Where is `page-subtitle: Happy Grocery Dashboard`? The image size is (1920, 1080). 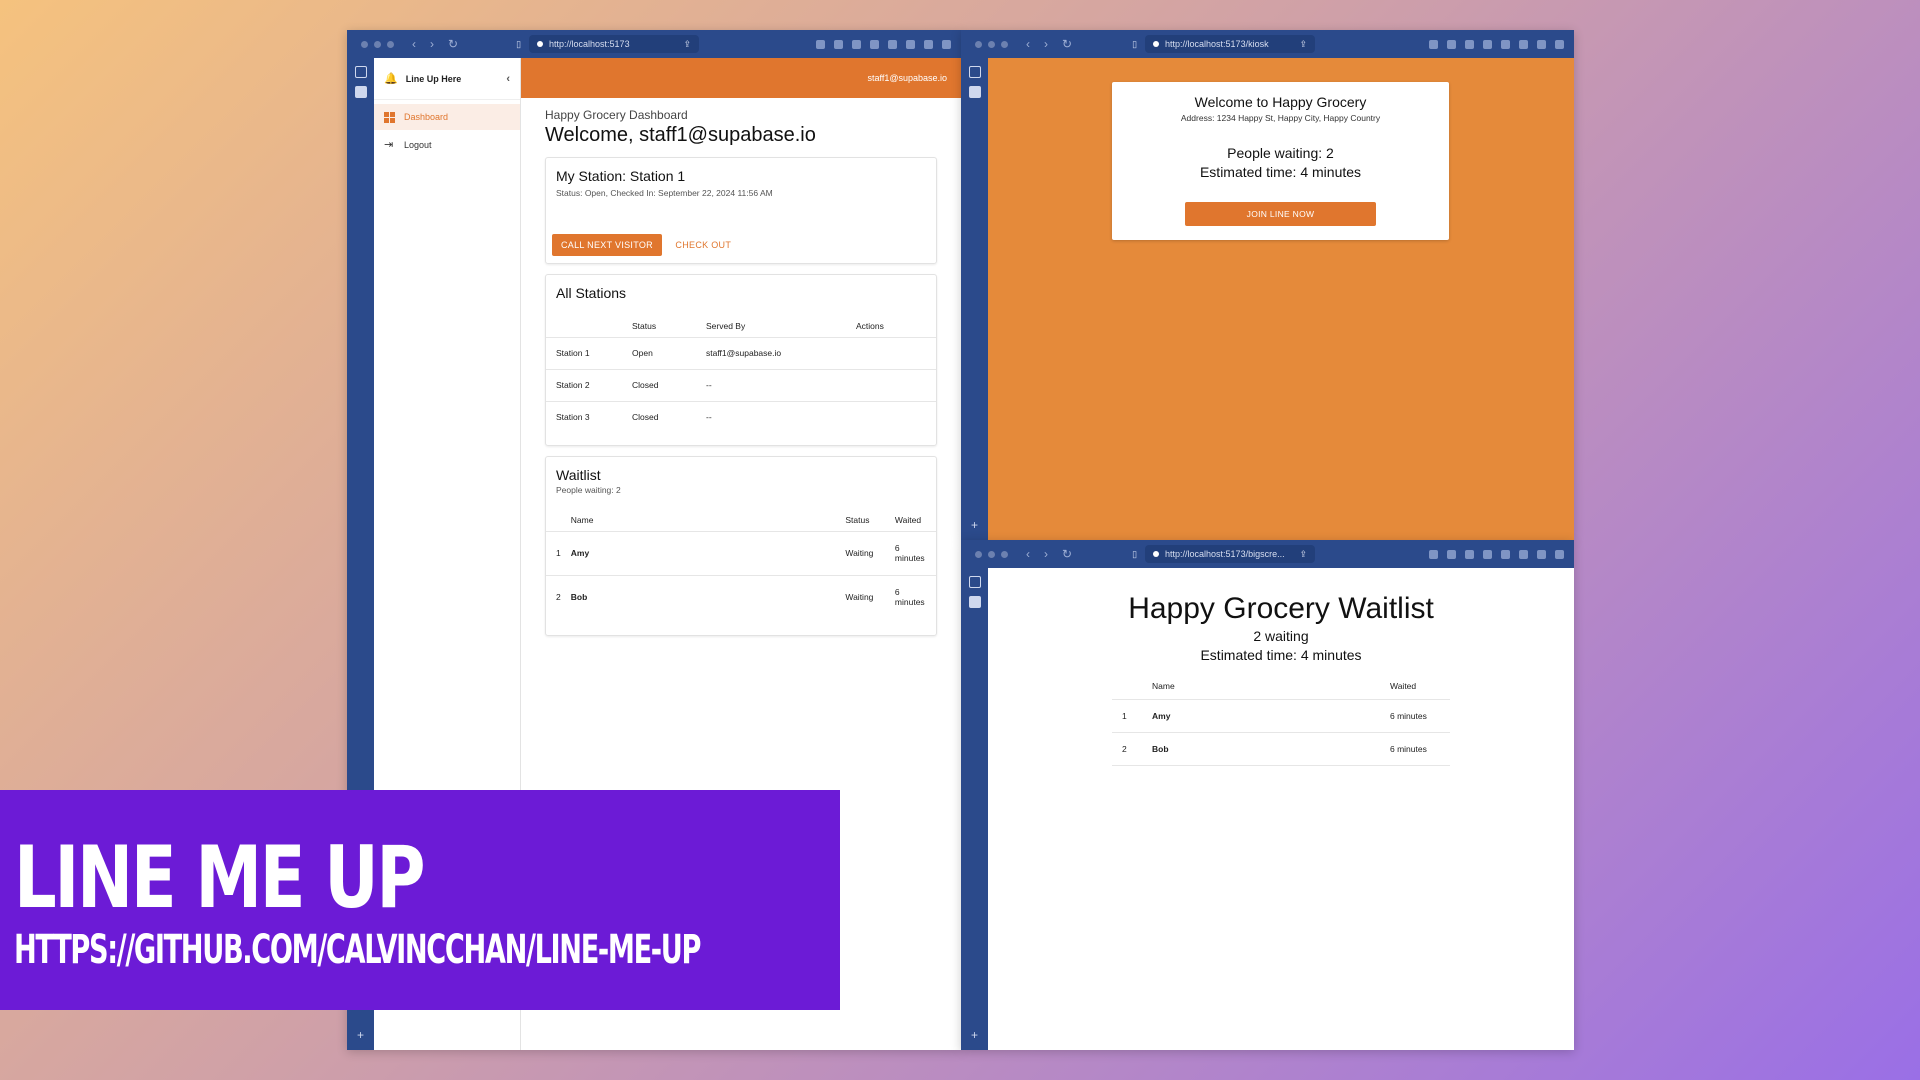 page-subtitle: Happy Grocery Dashboard is located at coordinates (616, 115).